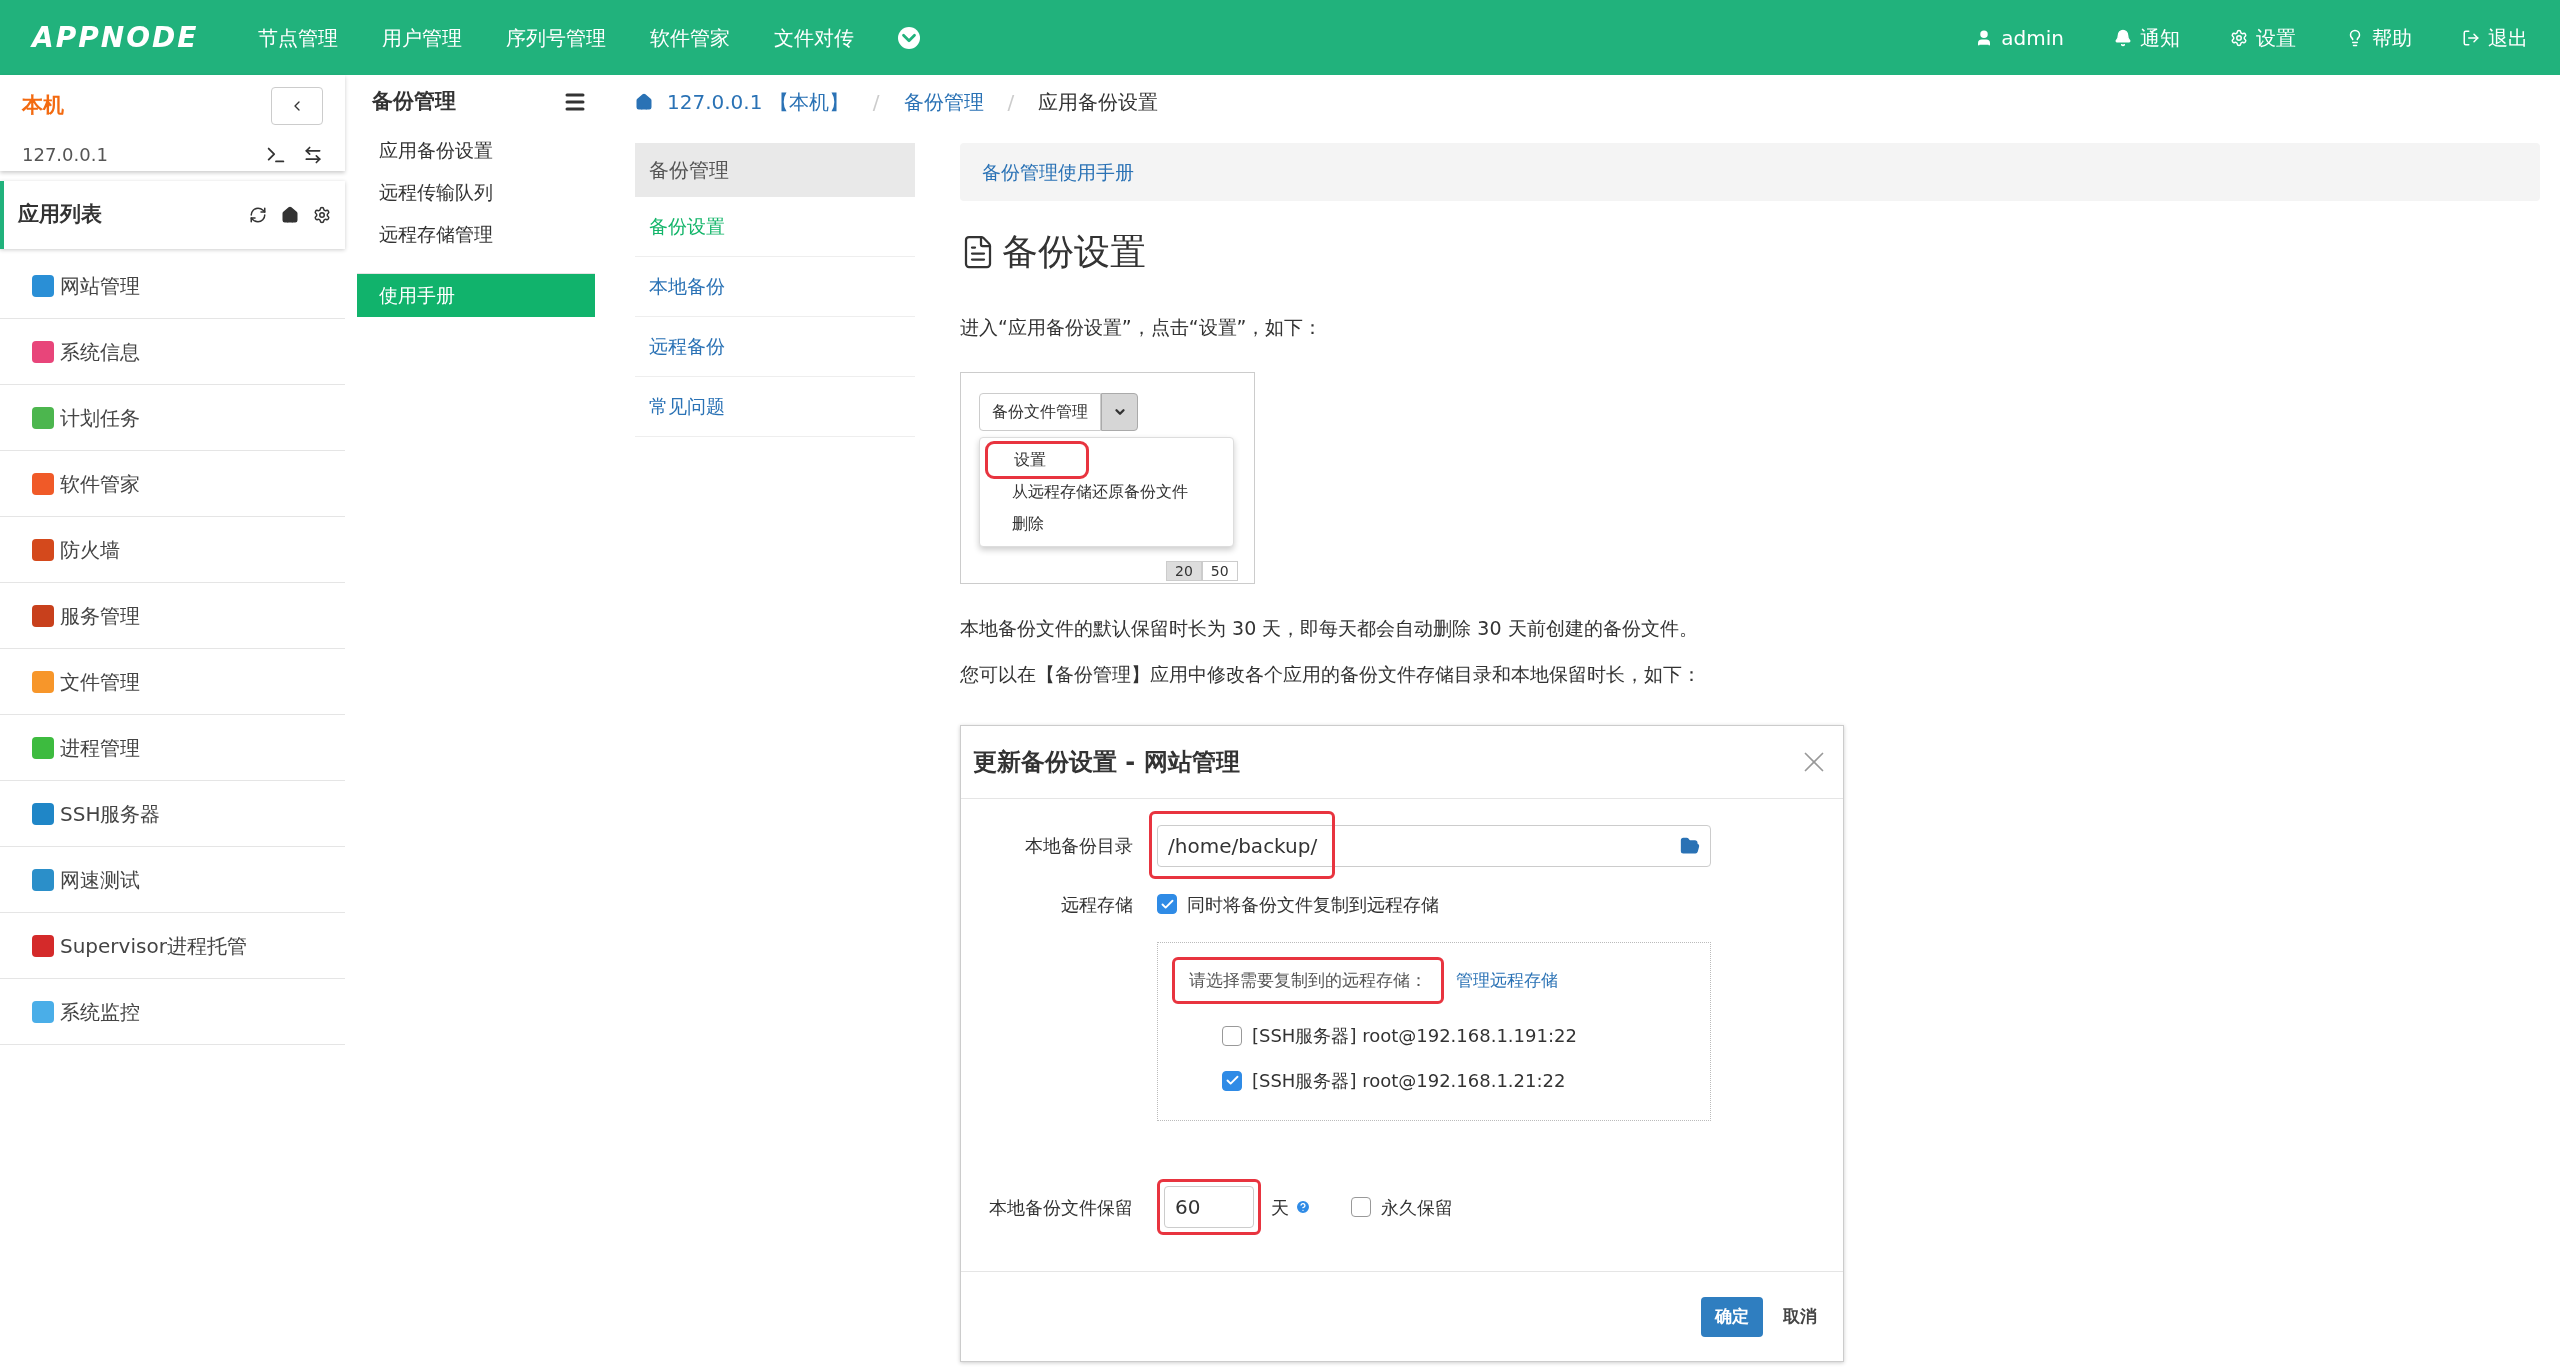 Image resolution: width=2560 pixels, height=1371 pixels. I want to click on help-icon, so click(1303, 1207).